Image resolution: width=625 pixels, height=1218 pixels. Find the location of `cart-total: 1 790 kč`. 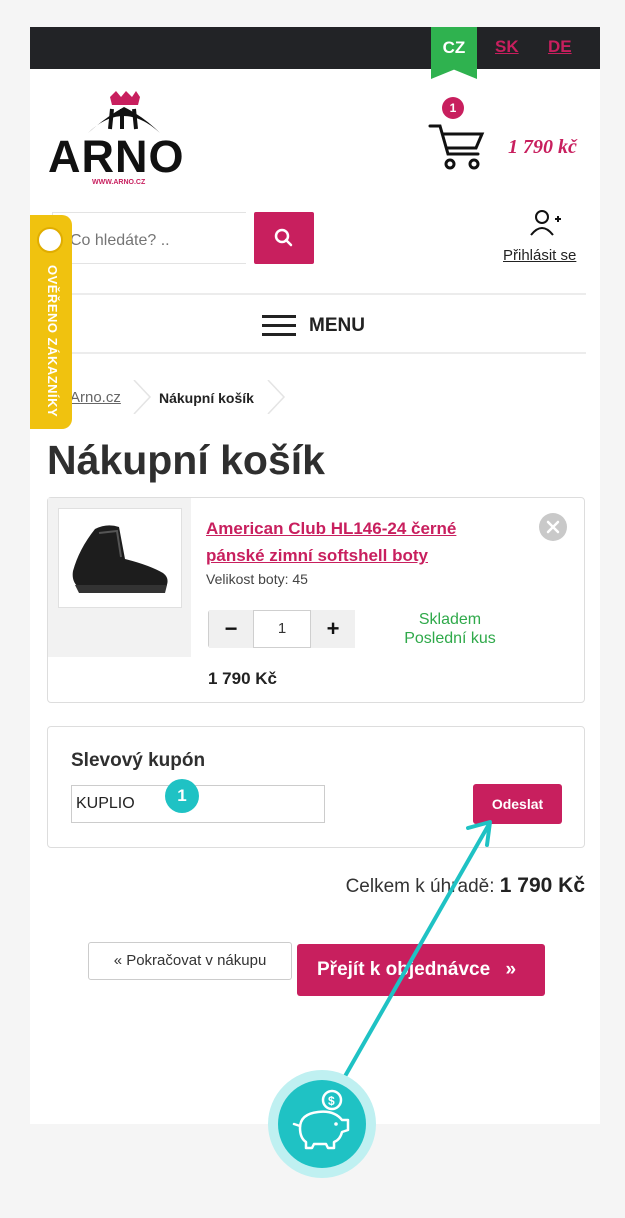

cart-total: 1 790 kč is located at coordinates (542, 147).